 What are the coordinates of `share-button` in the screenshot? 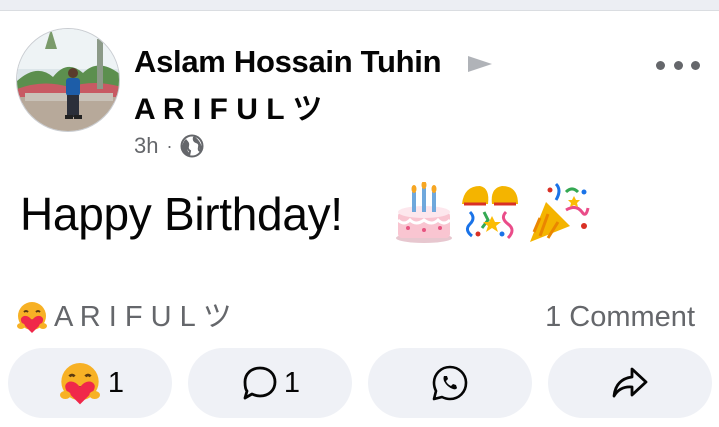 It's located at (630, 383).